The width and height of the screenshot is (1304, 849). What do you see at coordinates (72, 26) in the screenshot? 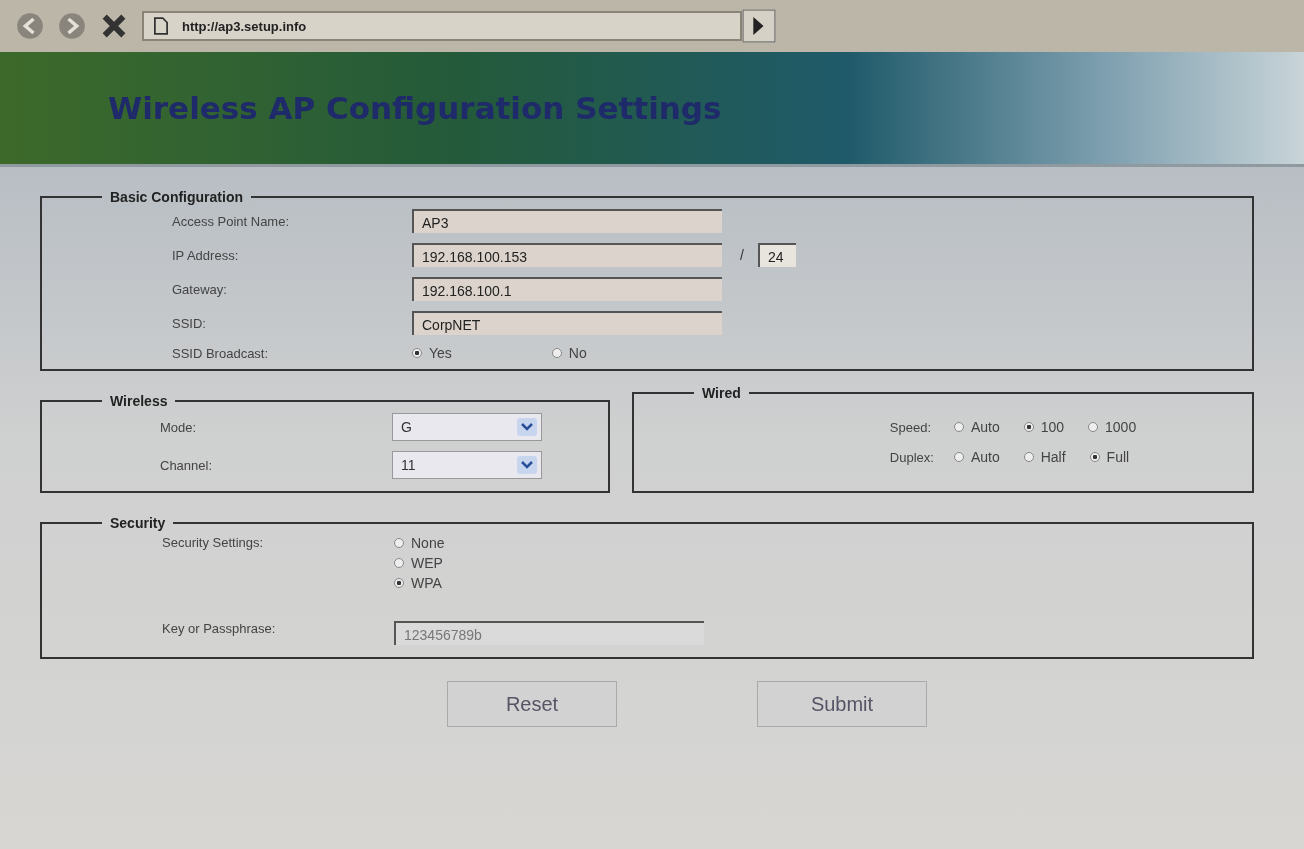
I see `forward-icon` at bounding box center [72, 26].